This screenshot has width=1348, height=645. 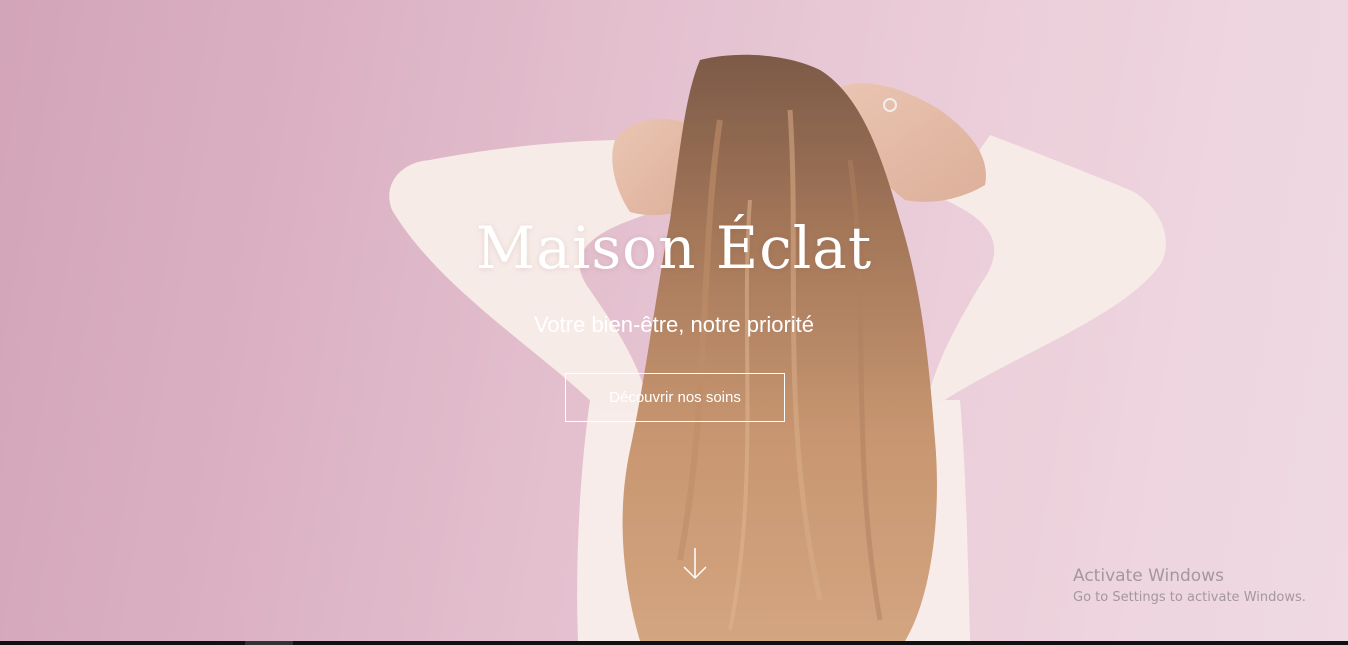 I want to click on activate-windows-title: Activate Windows, so click(x=1148, y=576).